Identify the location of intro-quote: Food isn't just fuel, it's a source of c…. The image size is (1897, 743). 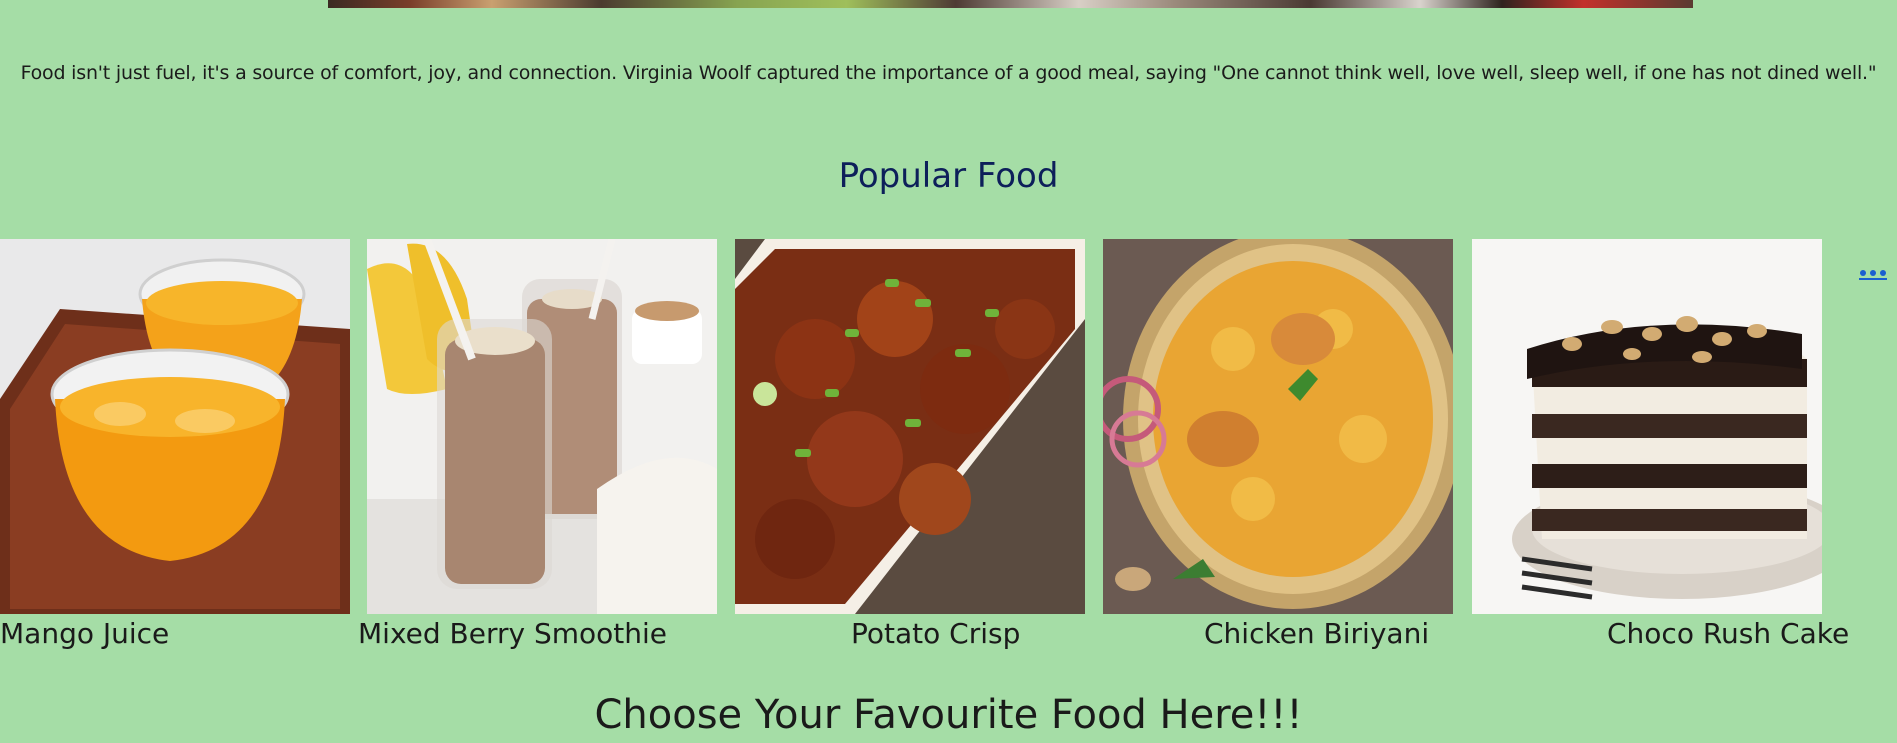
(948, 73).